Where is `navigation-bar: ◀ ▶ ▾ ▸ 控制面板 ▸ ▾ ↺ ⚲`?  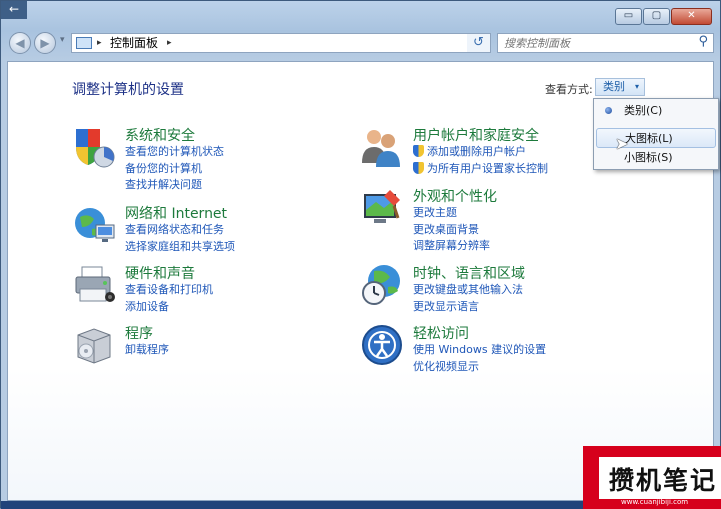
navigation-bar: ◀ ▶ ▾ ▸ 控制面板 ▸ ▾ ↺ ⚲ is located at coordinates (361, 43).